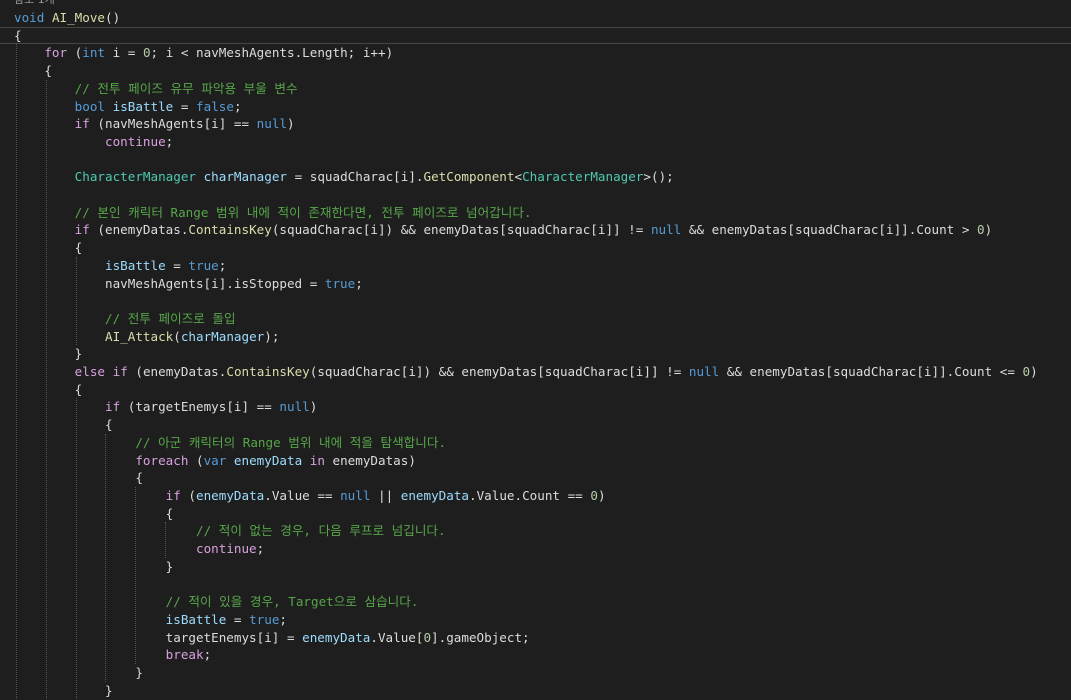  What do you see at coordinates (370, 460) in the screenshot?
I see `code-token: enemyDatas)` at bounding box center [370, 460].